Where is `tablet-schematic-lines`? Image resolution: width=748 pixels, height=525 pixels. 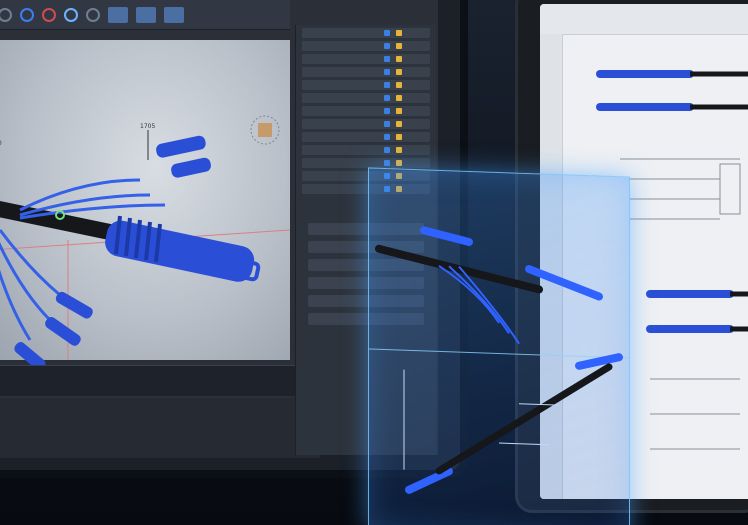 tablet-schematic-lines is located at coordinates (680, 304).